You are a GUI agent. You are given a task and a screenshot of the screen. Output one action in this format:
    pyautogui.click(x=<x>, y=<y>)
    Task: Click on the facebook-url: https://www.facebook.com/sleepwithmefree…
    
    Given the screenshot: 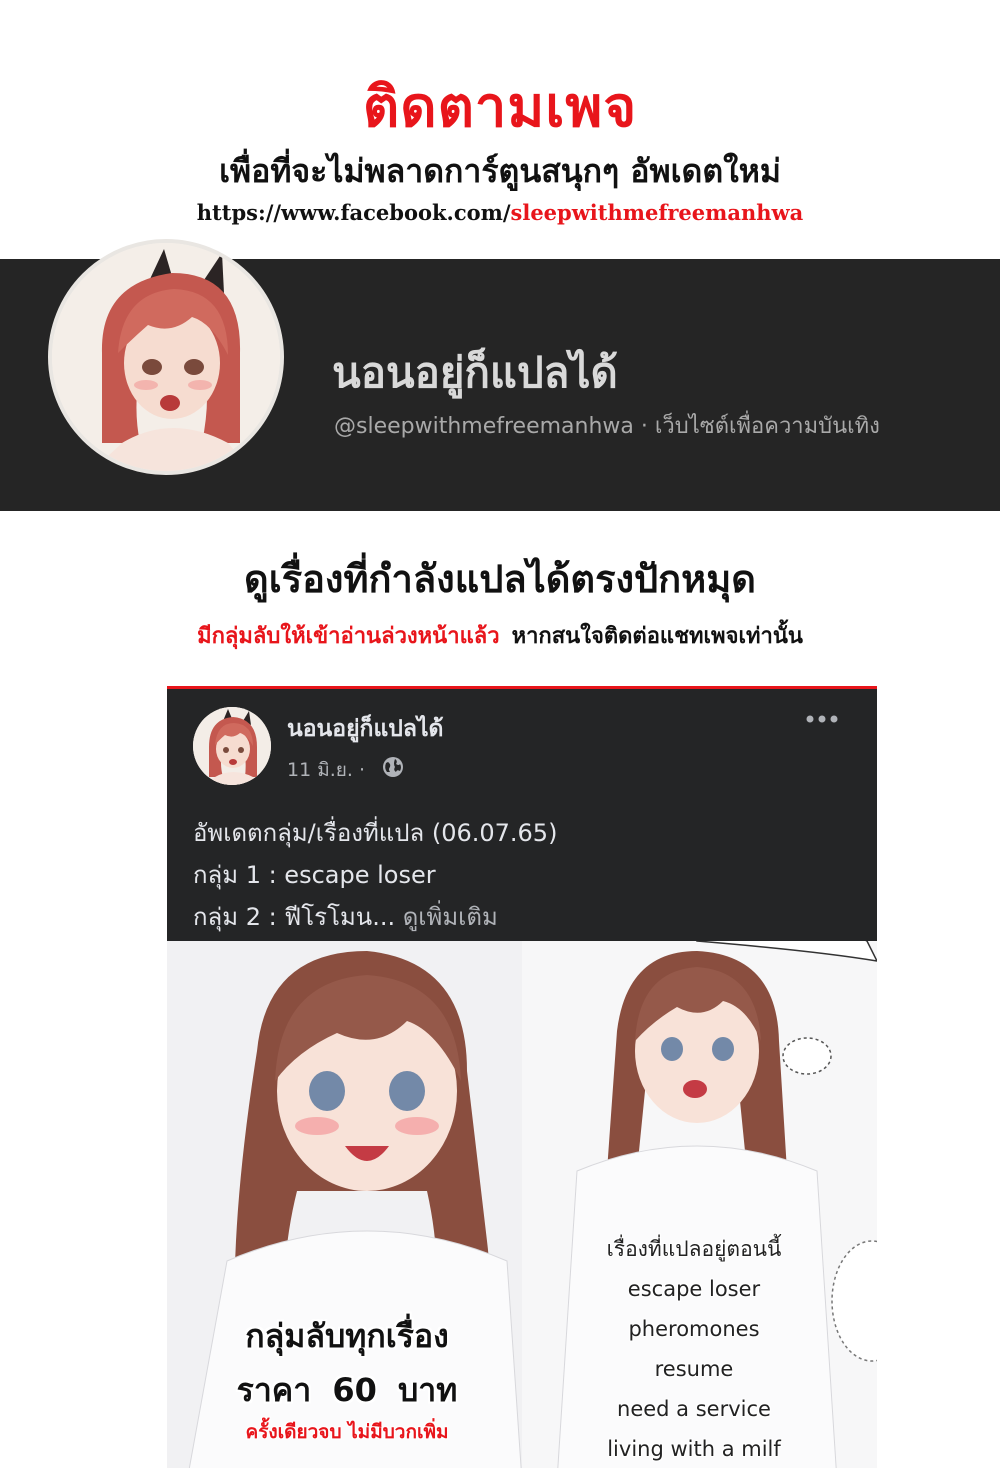 What is the action you would take?
    pyautogui.click(x=500, y=212)
    